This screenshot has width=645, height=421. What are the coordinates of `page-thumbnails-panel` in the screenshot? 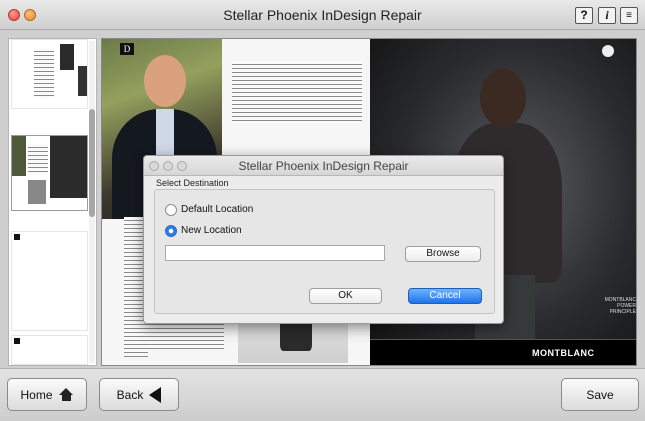 It's located at (52, 202).